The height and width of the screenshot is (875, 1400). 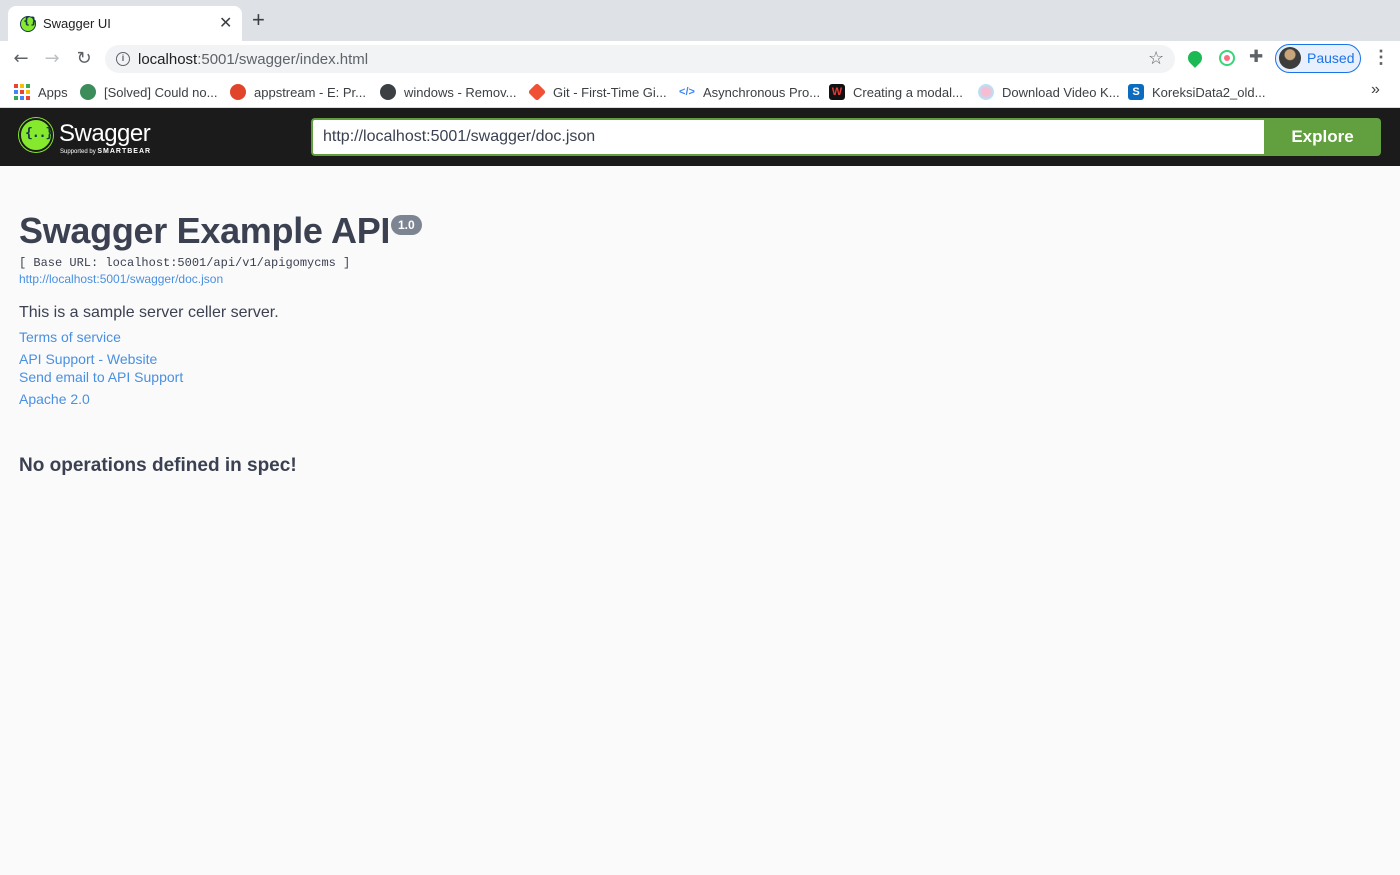 I want to click on new-tab-button: +, so click(x=258, y=20).